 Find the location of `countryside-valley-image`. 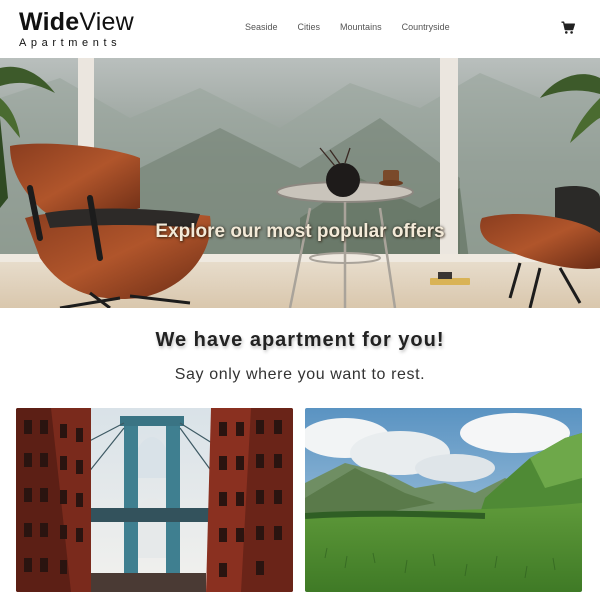

countryside-valley-image is located at coordinates (443, 500).